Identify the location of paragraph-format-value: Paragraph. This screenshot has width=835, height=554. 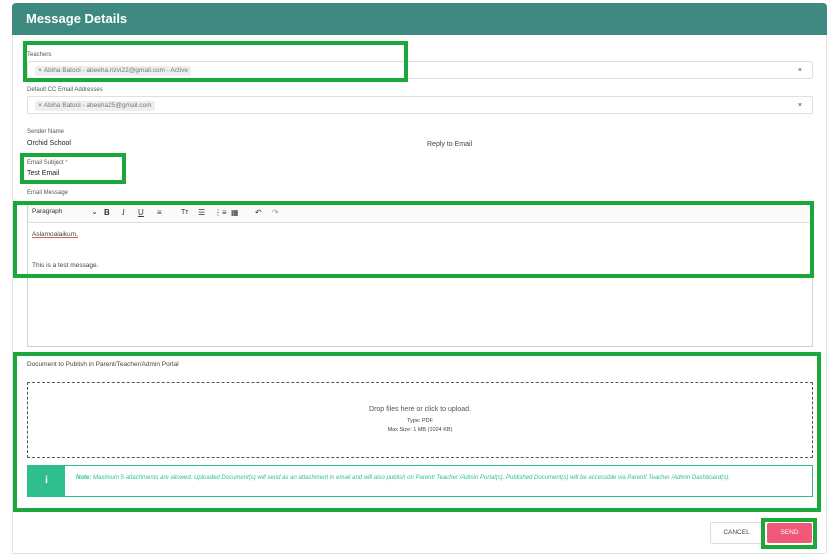
(47, 211).